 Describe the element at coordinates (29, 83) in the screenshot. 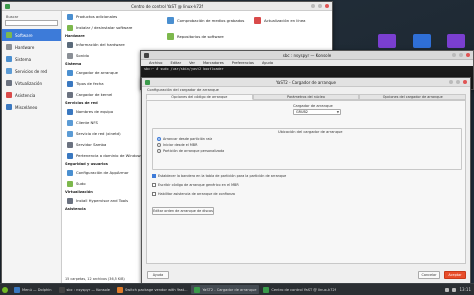

I see `category-label: Virtualización` at that location.